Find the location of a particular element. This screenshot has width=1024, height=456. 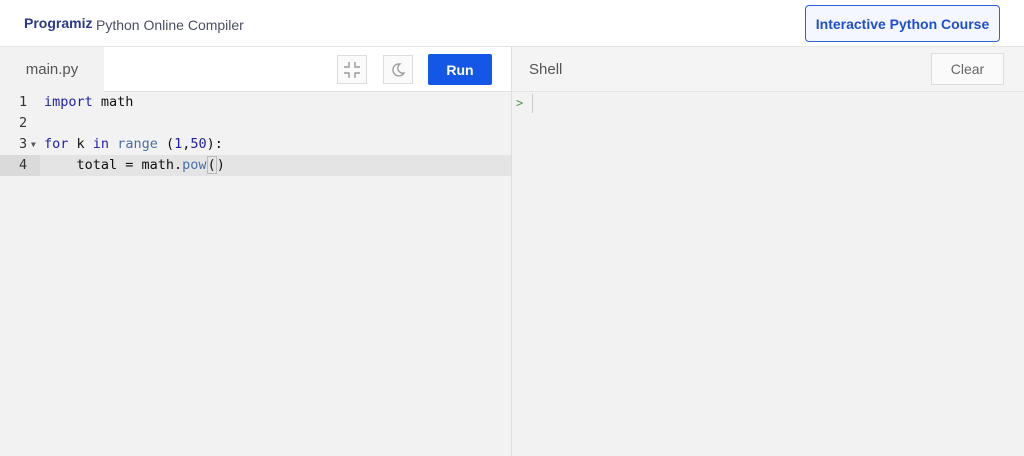

collapse-icon is located at coordinates (352, 69).